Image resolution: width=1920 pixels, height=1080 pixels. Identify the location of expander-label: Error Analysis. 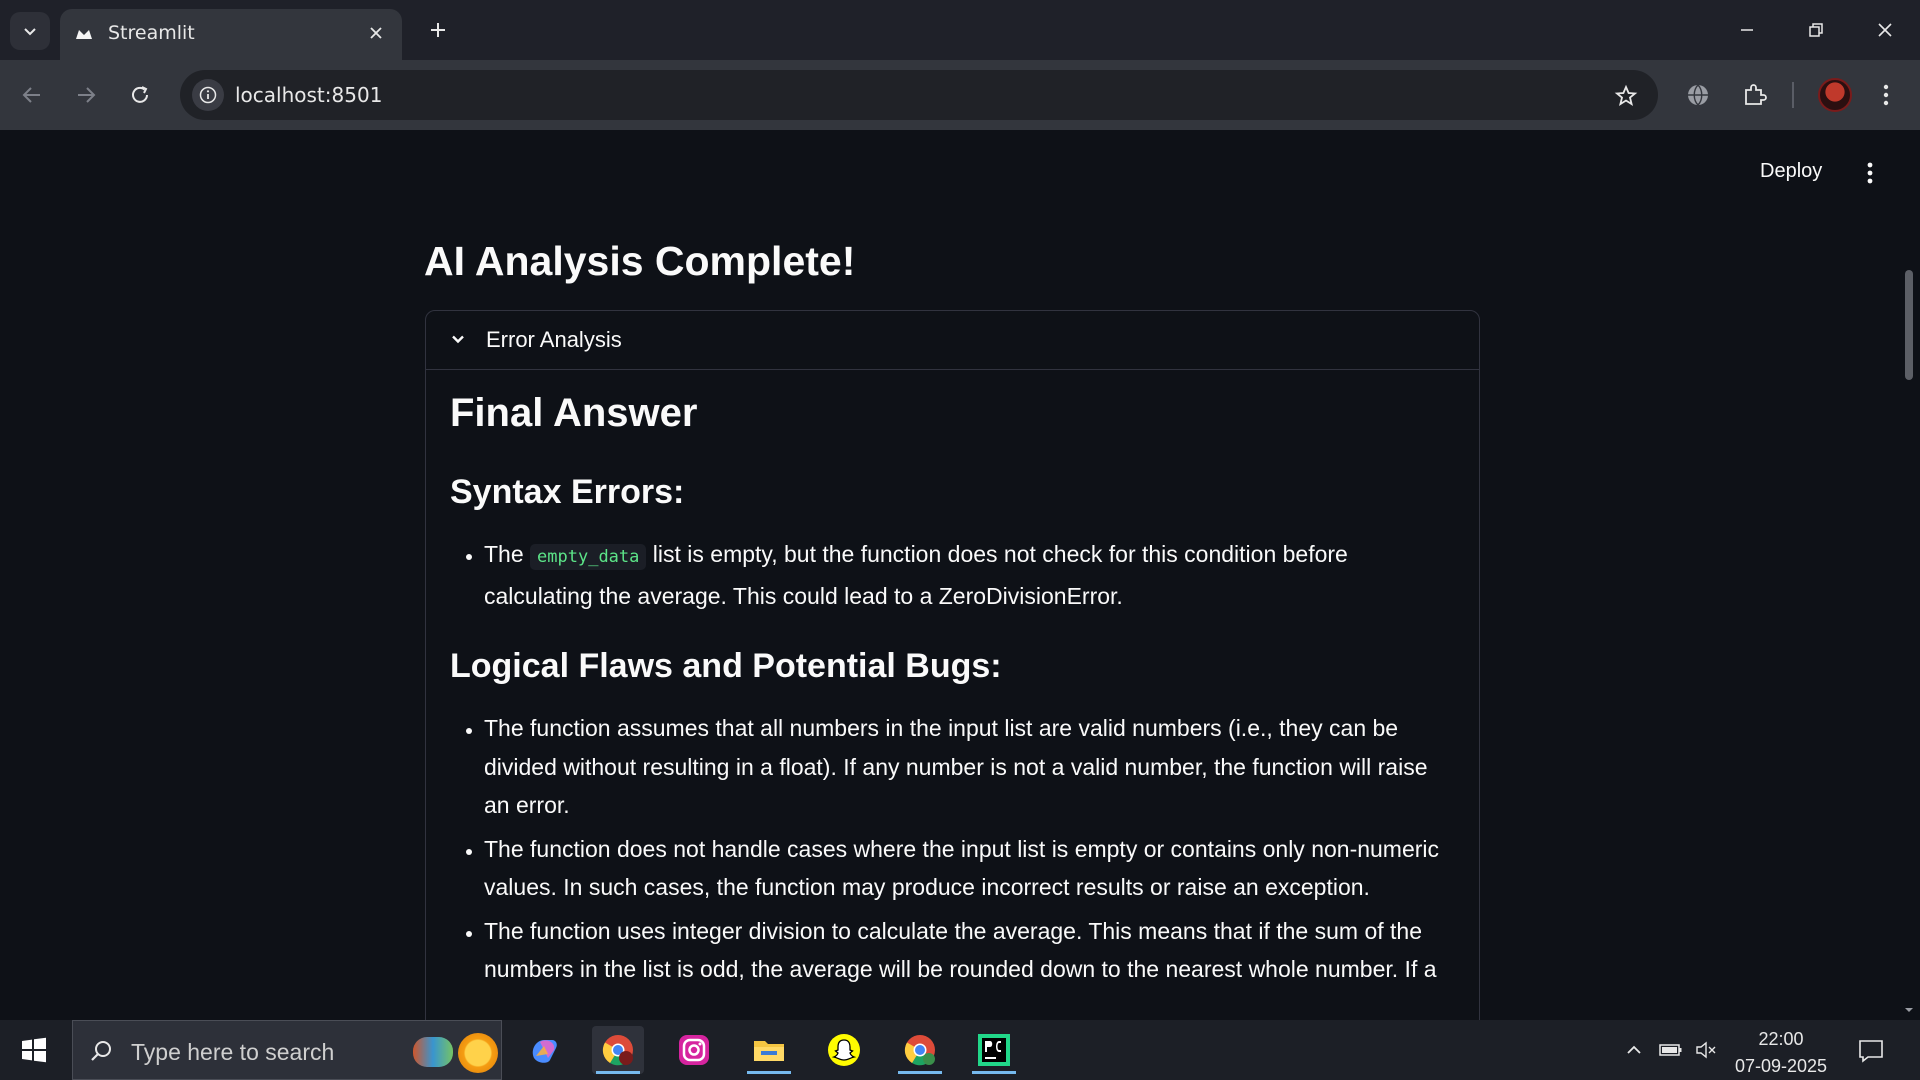
(554, 339).